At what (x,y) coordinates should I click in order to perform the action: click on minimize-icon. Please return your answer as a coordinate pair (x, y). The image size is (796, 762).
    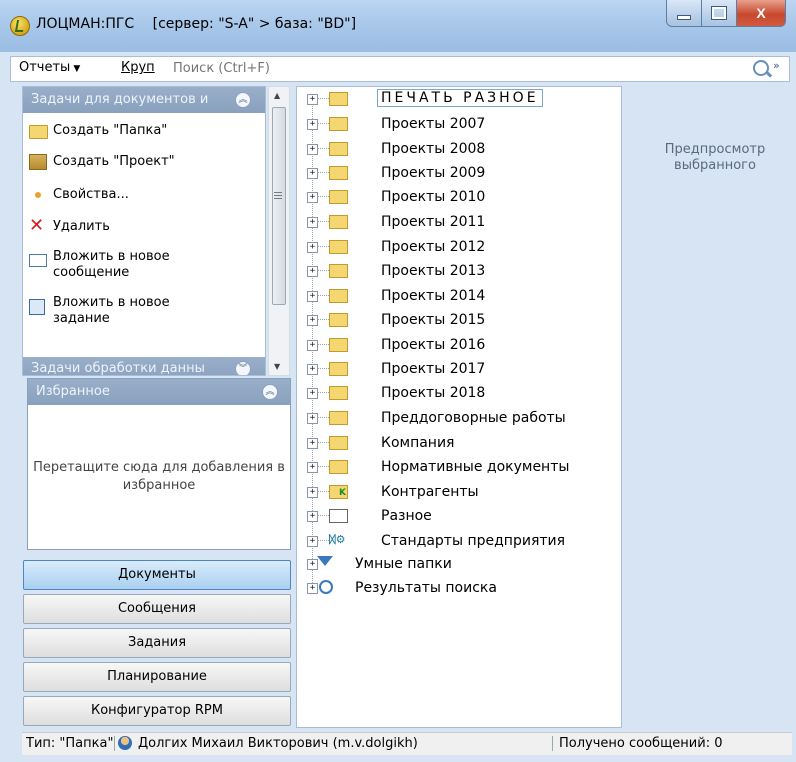
    Looking at the image, I should click on (684, 17).